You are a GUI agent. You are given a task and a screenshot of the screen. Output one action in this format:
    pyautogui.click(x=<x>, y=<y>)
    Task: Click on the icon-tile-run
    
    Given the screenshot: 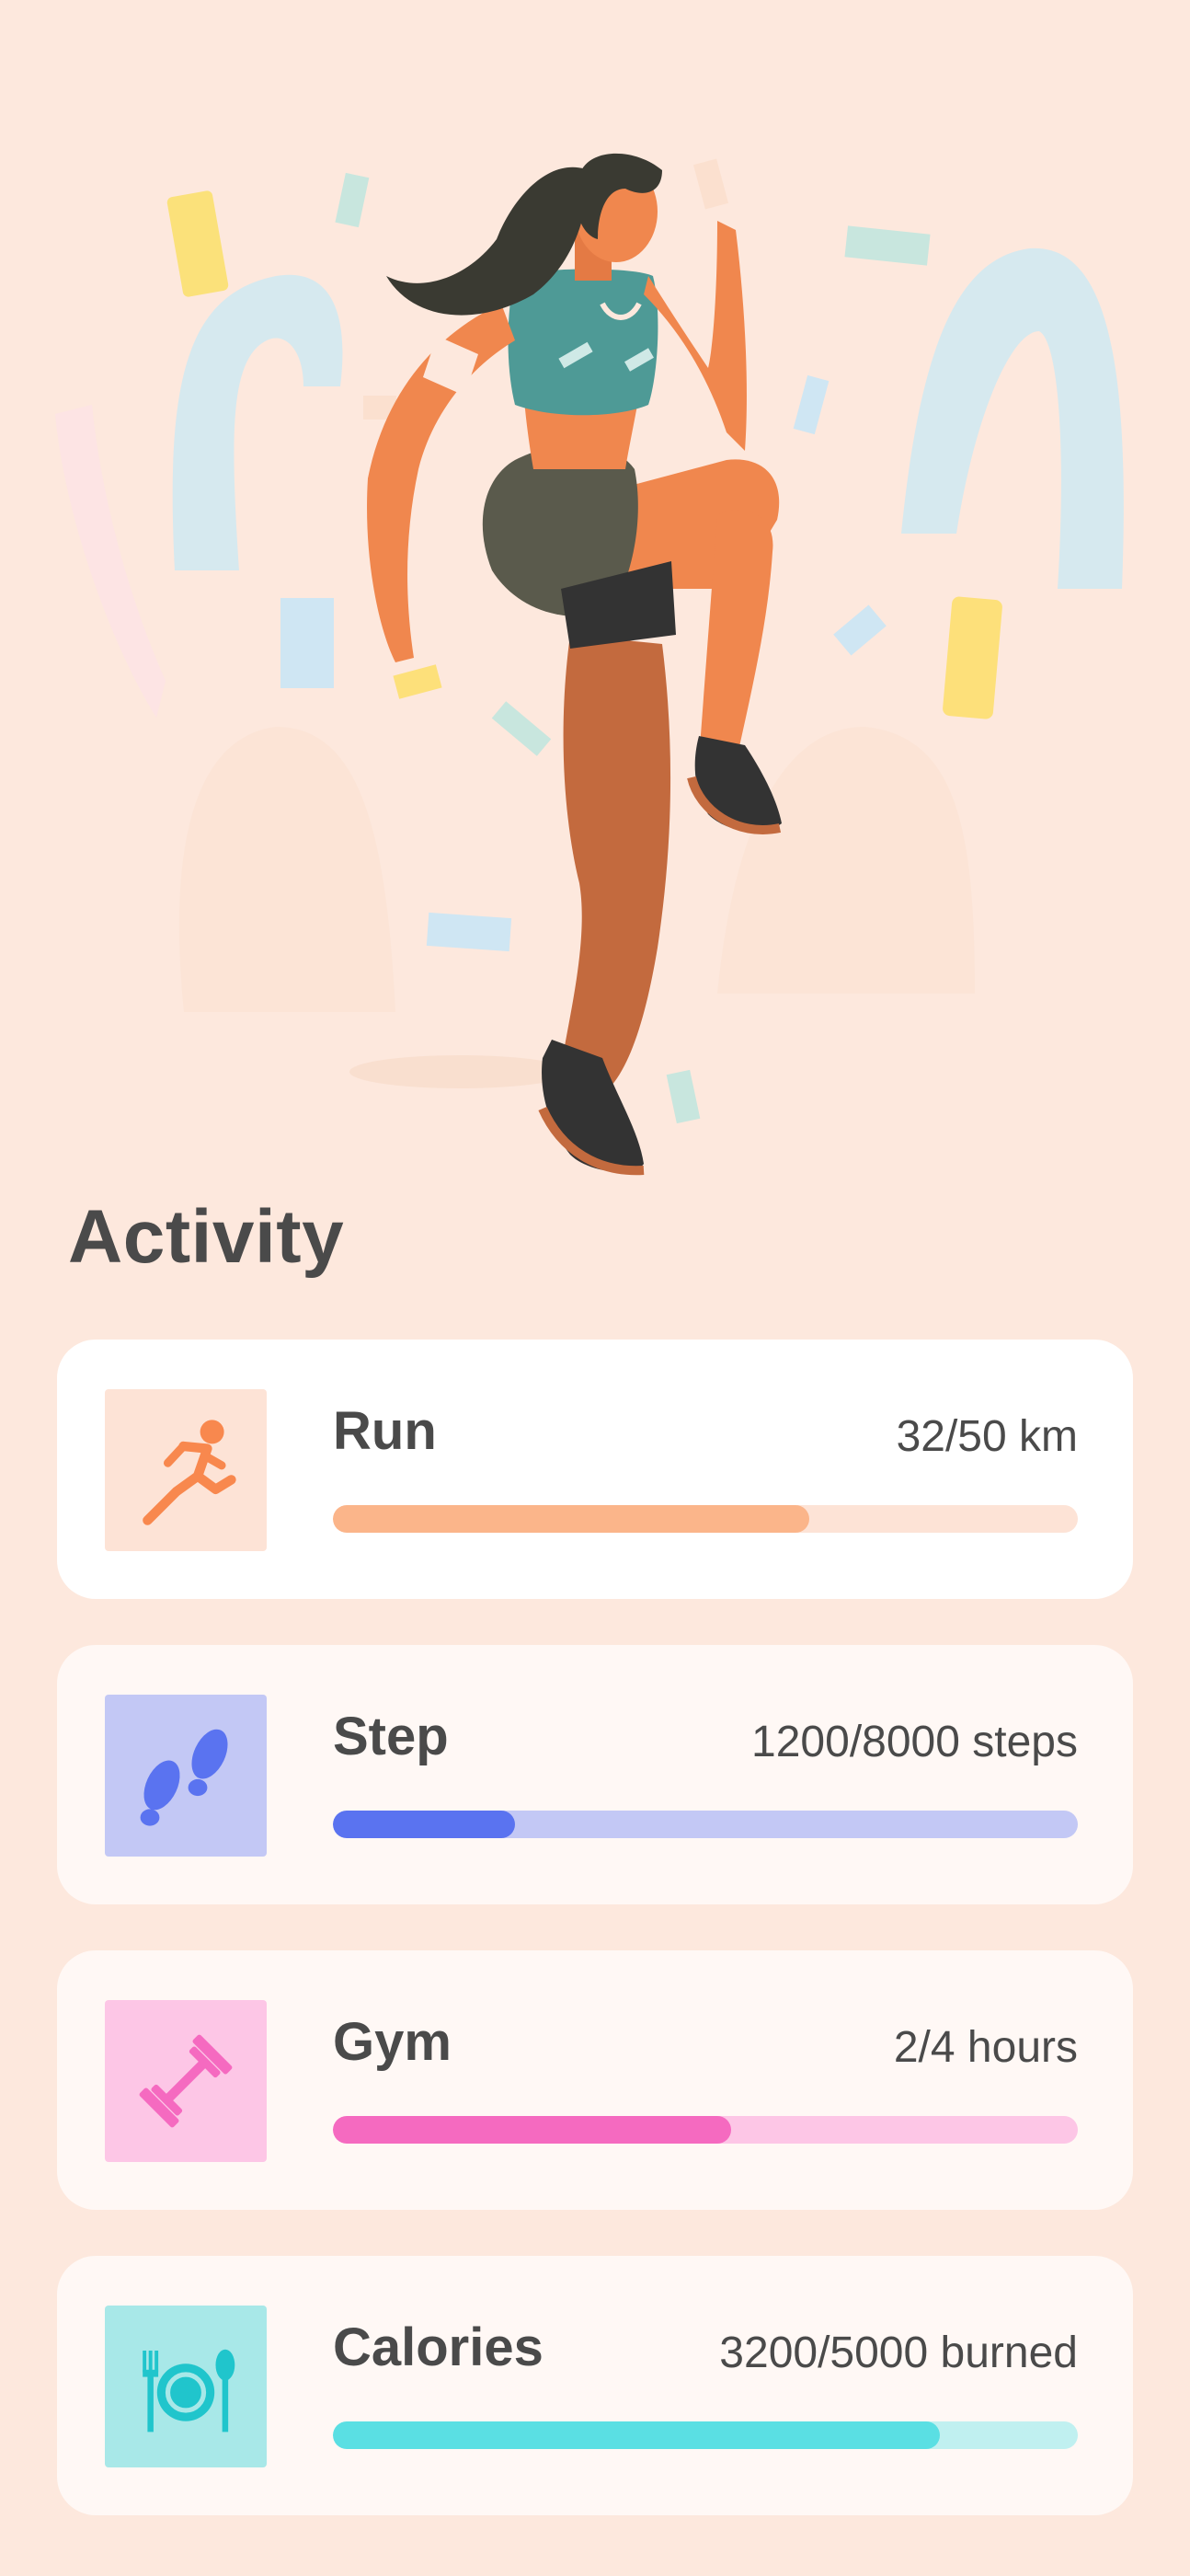 What is the action you would take?
    pyautogui.click(x=186, y=1470)
    